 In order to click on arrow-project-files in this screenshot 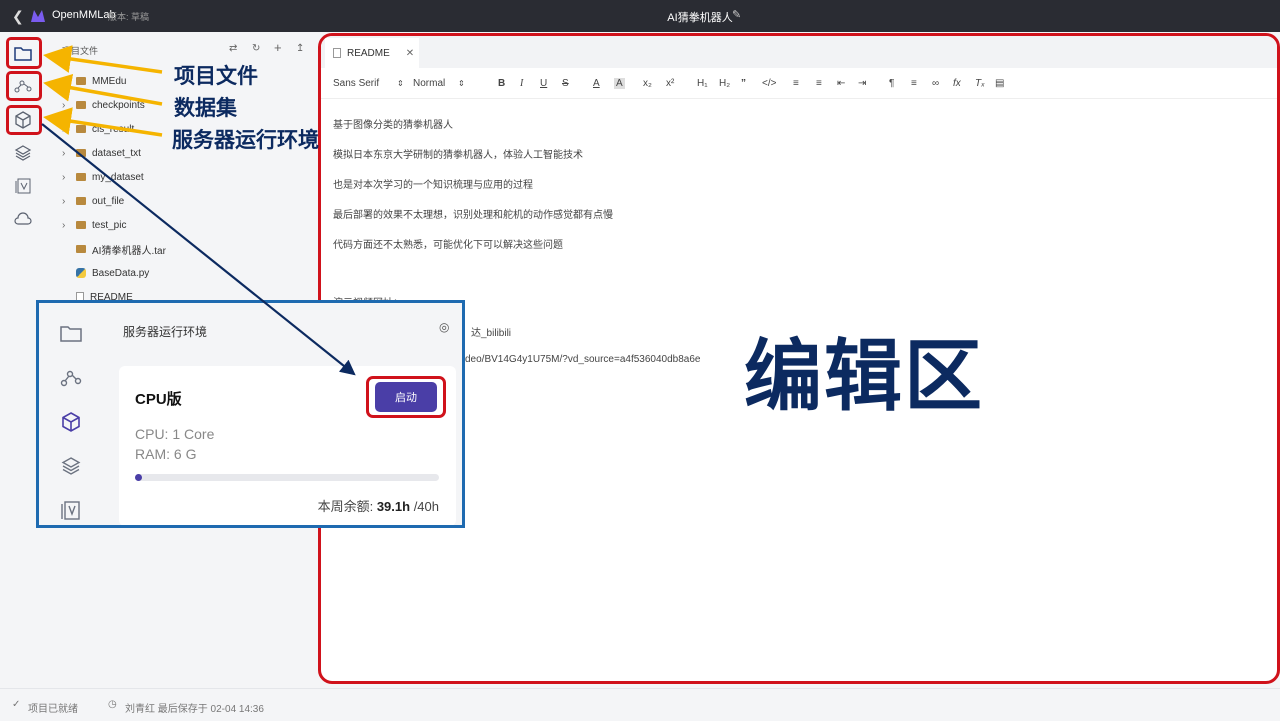, I will do `click(103, 59)`.